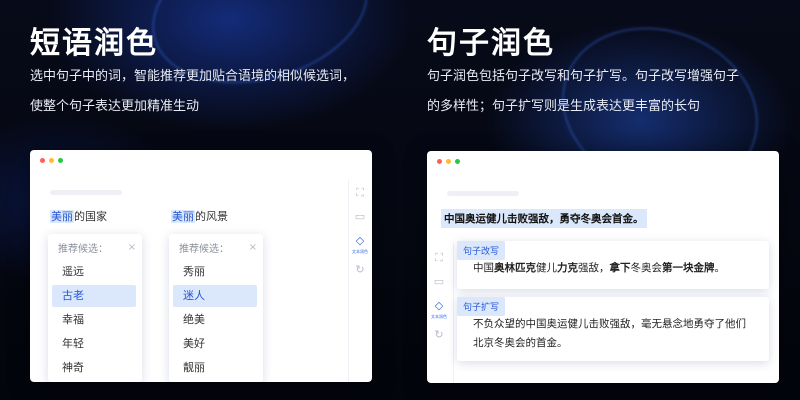  What do you see at coordinates (594, 268) in the screenshot?
I see `text-span: 强敌，` at bounding box center [594, 268].